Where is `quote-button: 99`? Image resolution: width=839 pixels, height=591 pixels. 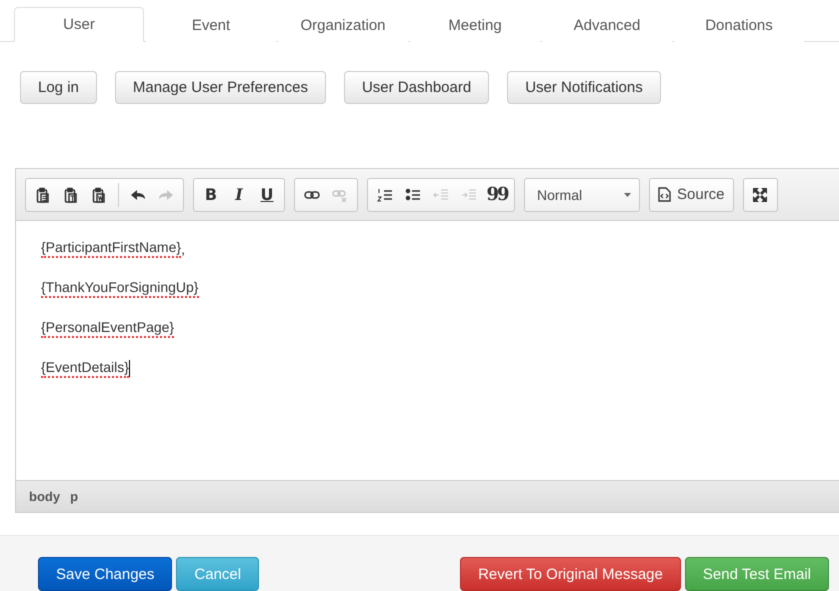
quote-button: 99 is located at coordinates (497, 194).